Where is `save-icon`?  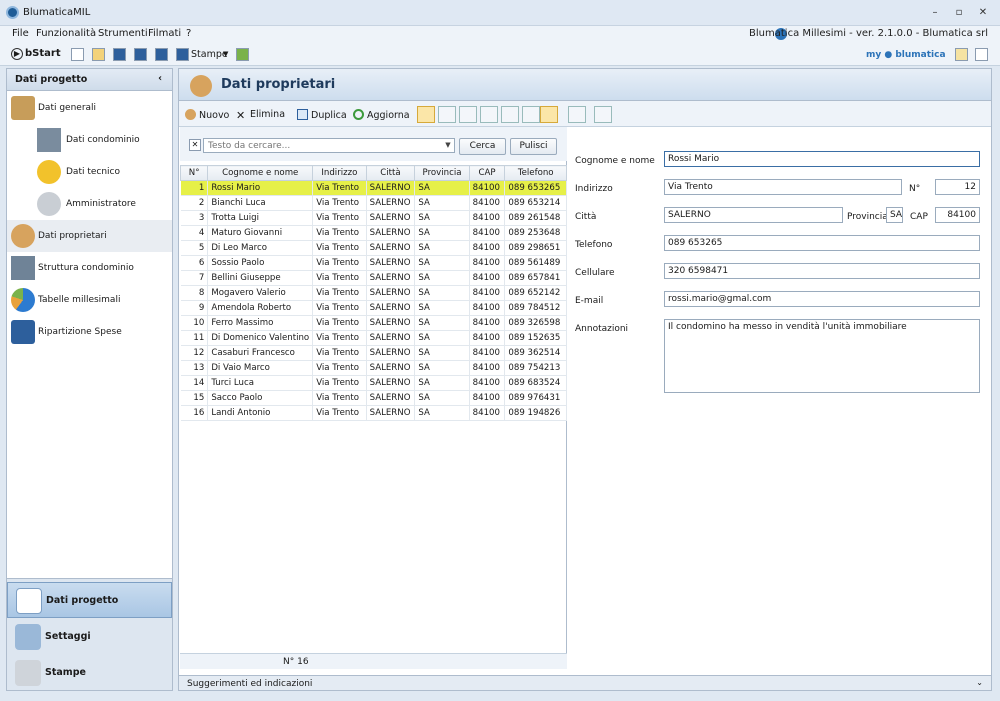 save-icon is located at coordinates (119, 54).